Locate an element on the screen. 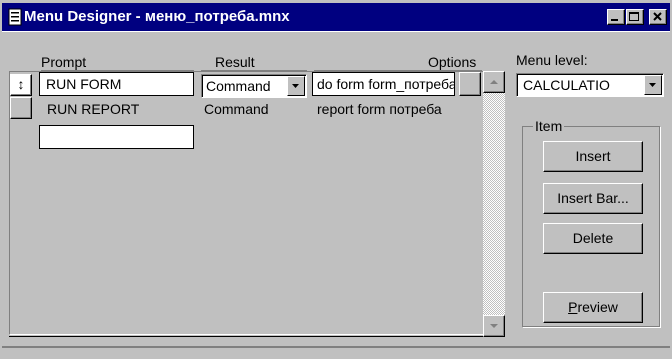  window-bottom-edge is located at coordinates (336, 347).